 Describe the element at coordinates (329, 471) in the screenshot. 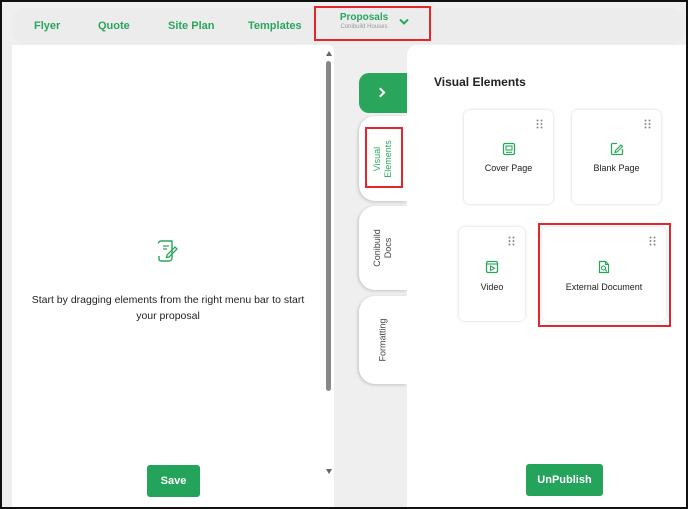

I see `scroll-down-arrow` at that location.